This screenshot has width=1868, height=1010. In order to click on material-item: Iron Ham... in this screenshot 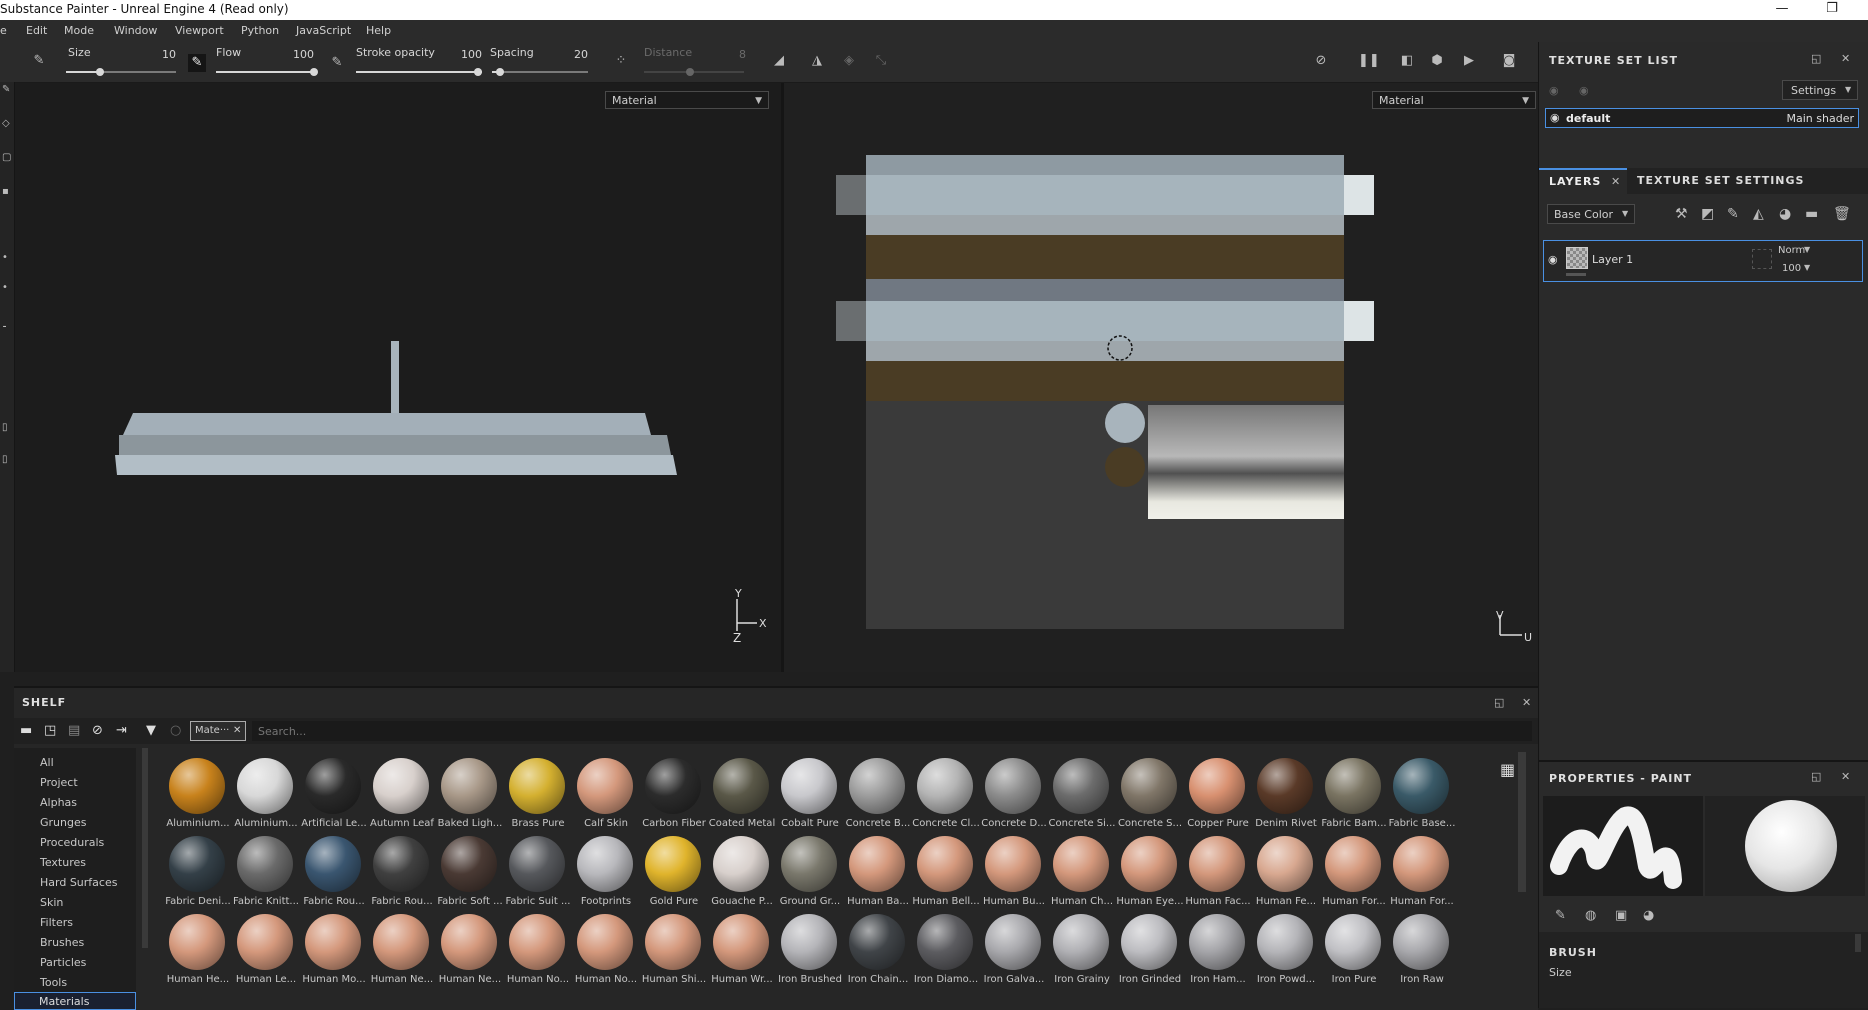, I will do `click(1218, 953)`.